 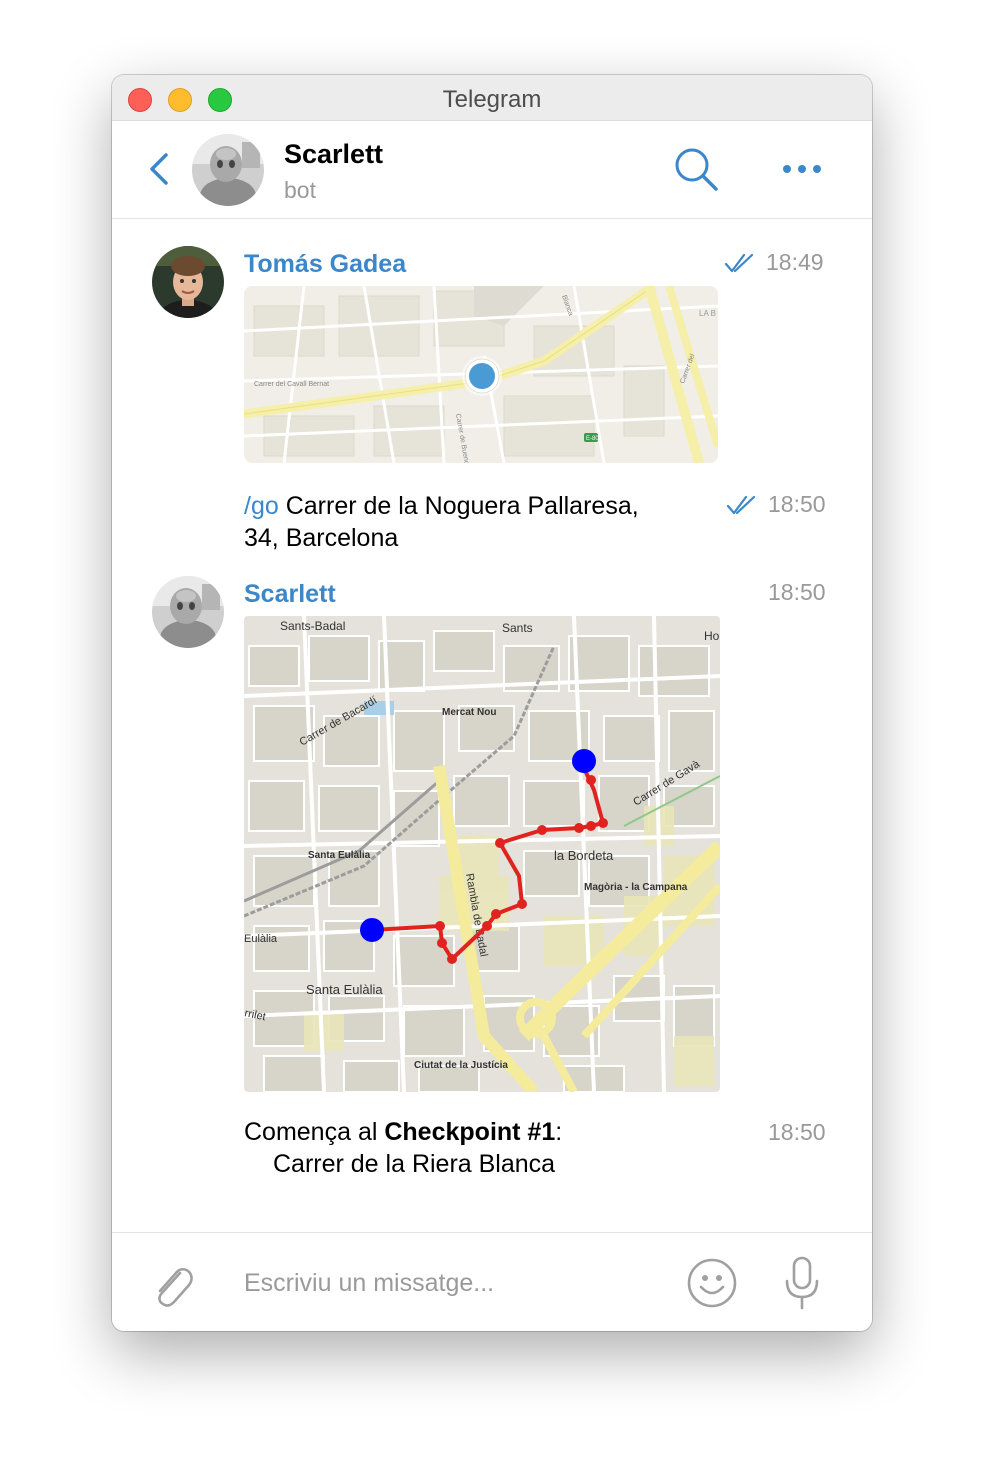 What do you see at coordinates (454, 1283) in the screenshot?
I see `message-input` at bounding box center [454, 1283].